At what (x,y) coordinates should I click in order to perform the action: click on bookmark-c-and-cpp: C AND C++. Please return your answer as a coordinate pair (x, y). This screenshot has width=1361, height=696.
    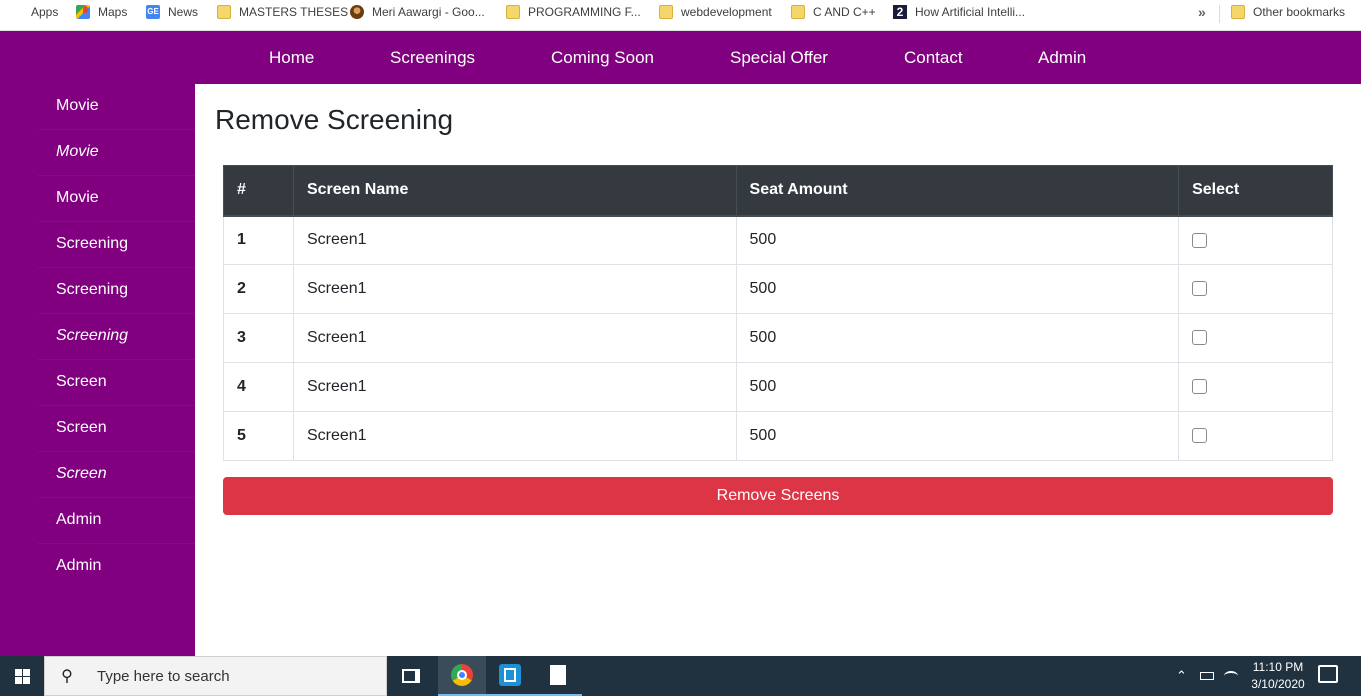
    Looking at the image, I should click on (833, 12).